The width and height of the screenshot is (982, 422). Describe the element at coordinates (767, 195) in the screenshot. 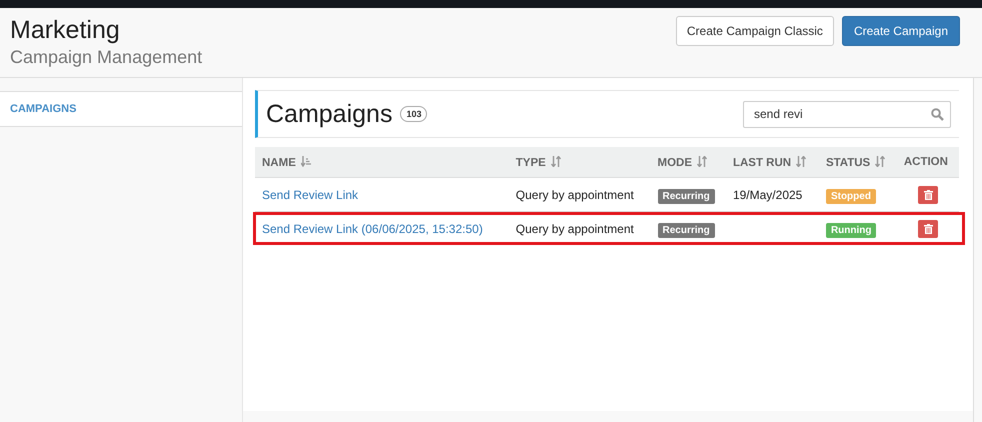

I see `table-cell: 19/May/2025` at that location.